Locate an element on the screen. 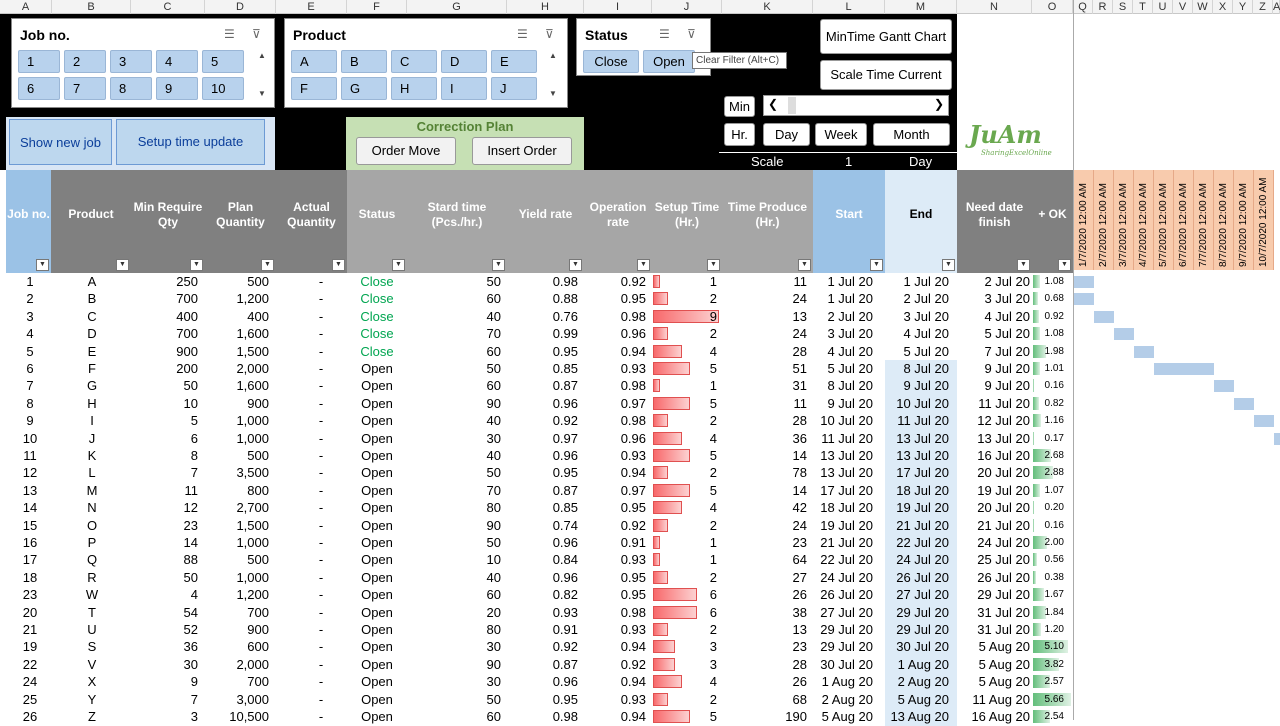  table-cell: 1.67 is located at coordinates (1052, 594).